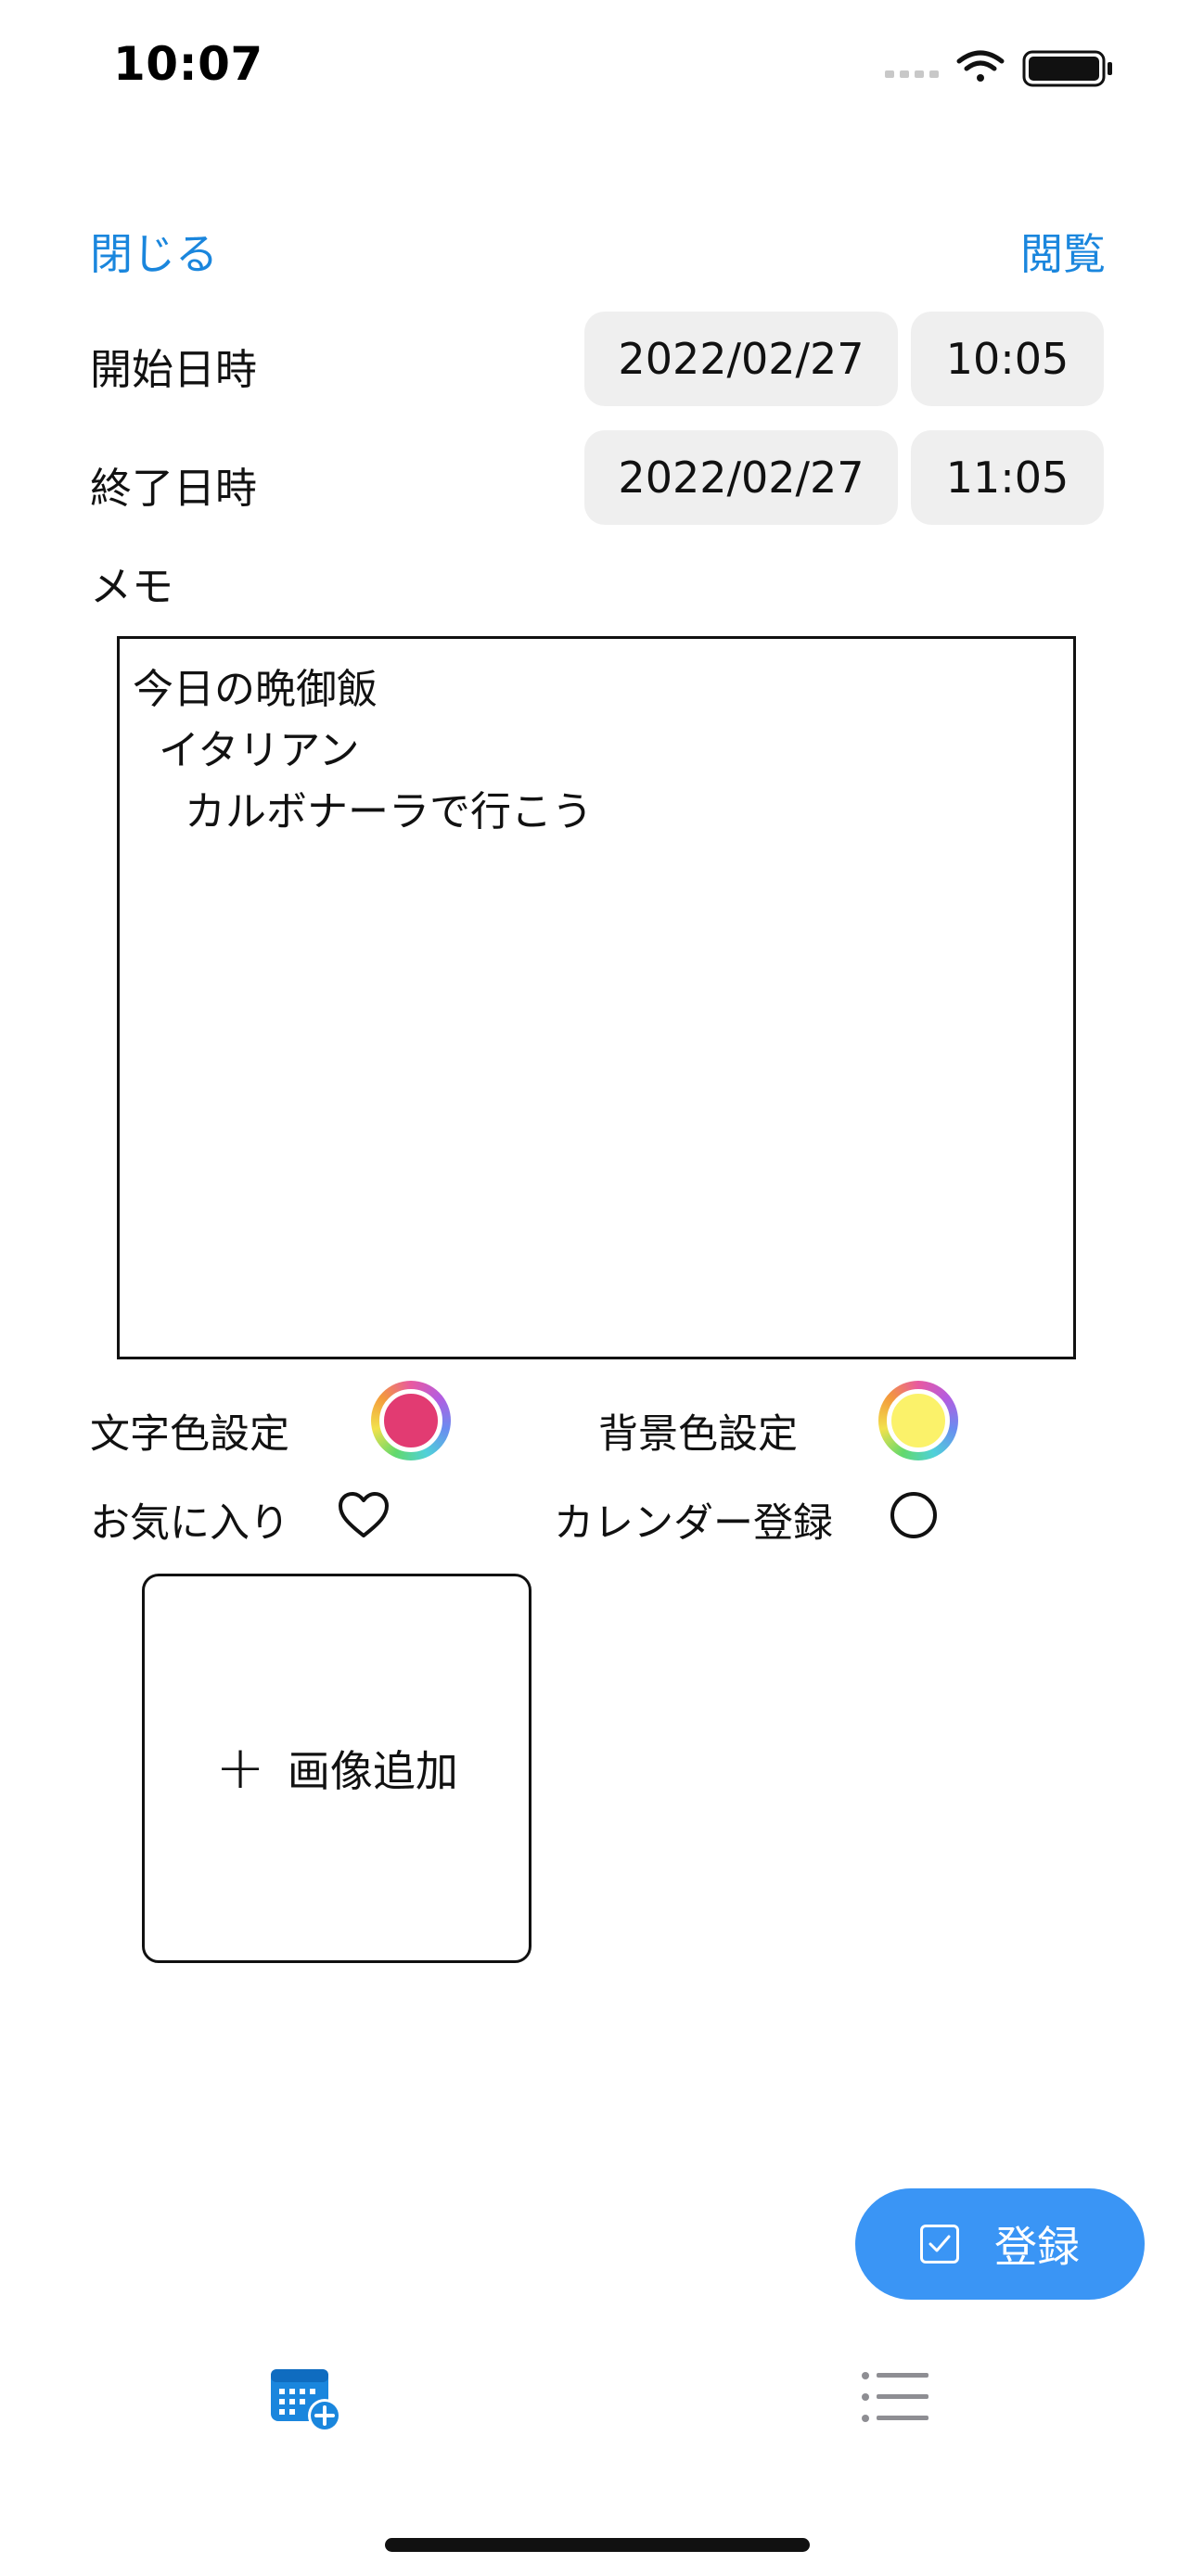  What do you see at coordinates (174, 488) in the screenshot?
I see `end-datetime-label: 終了日時` at bounding box center [174, 488].